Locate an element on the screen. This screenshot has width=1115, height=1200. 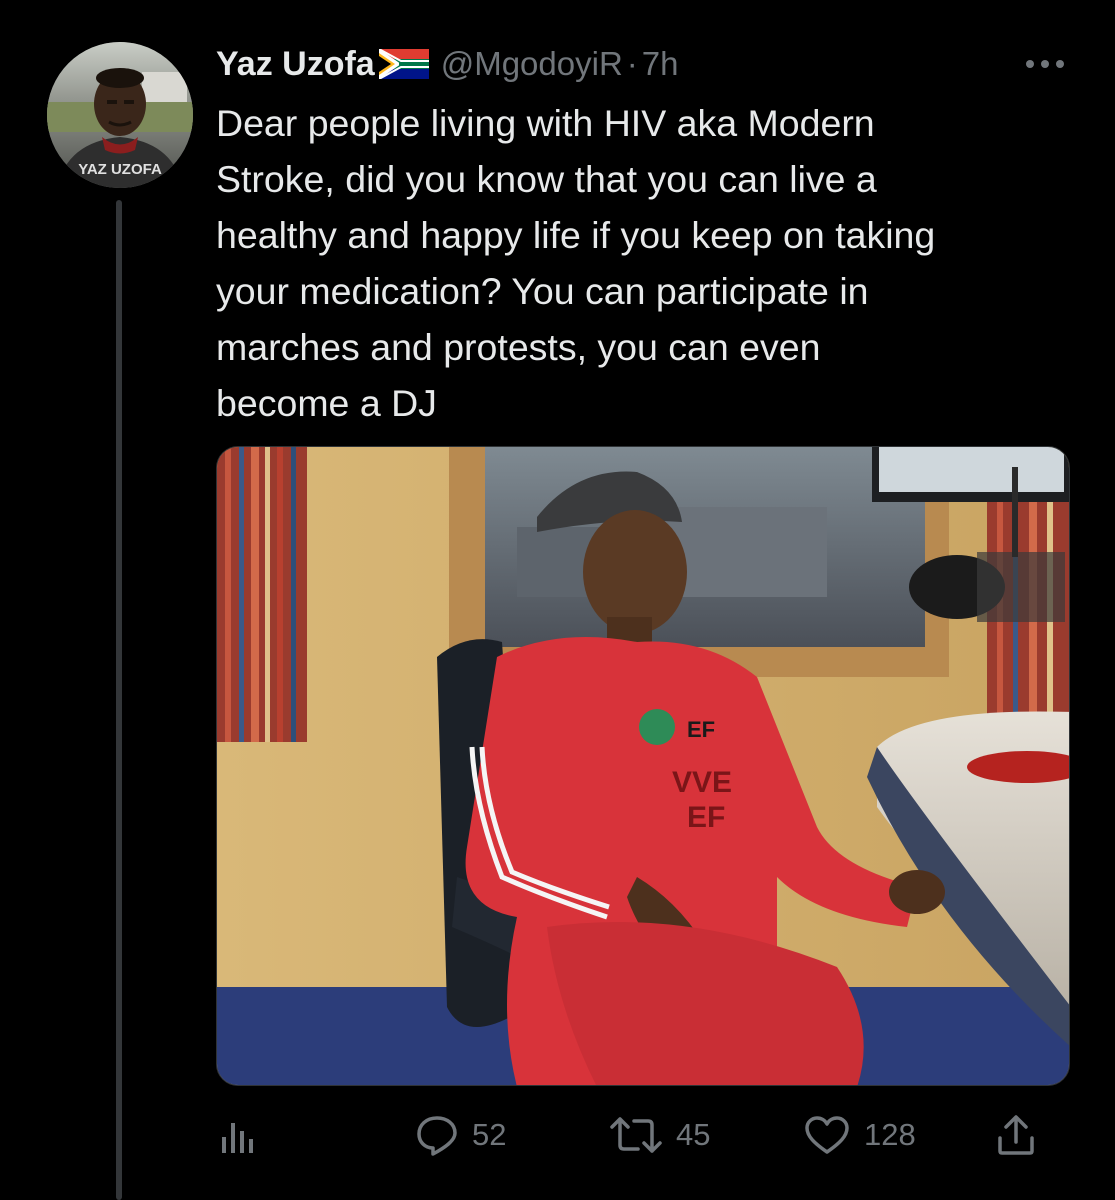
analytics-button is located at coordinates (237, 1135).